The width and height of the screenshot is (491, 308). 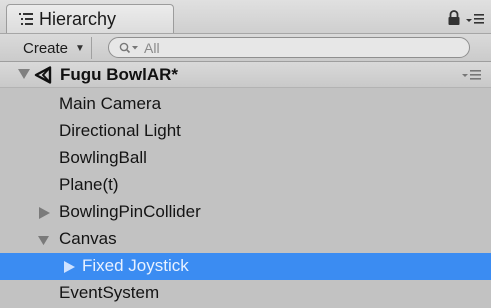 I want to click on list-item-event-system: EventSystem, so click(x=245, y=293).